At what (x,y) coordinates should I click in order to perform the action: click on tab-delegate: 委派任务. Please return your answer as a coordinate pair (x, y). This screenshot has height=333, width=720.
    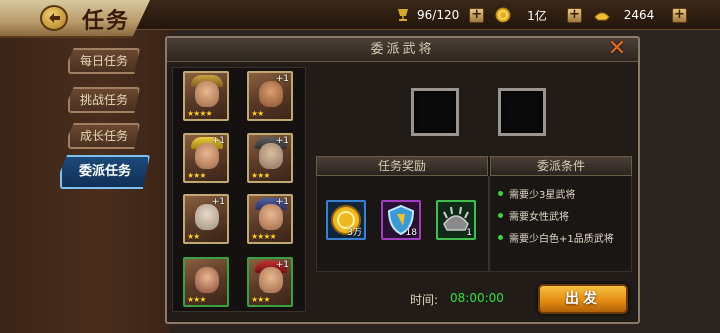
    Looking at the image, I should click on (105, 172).